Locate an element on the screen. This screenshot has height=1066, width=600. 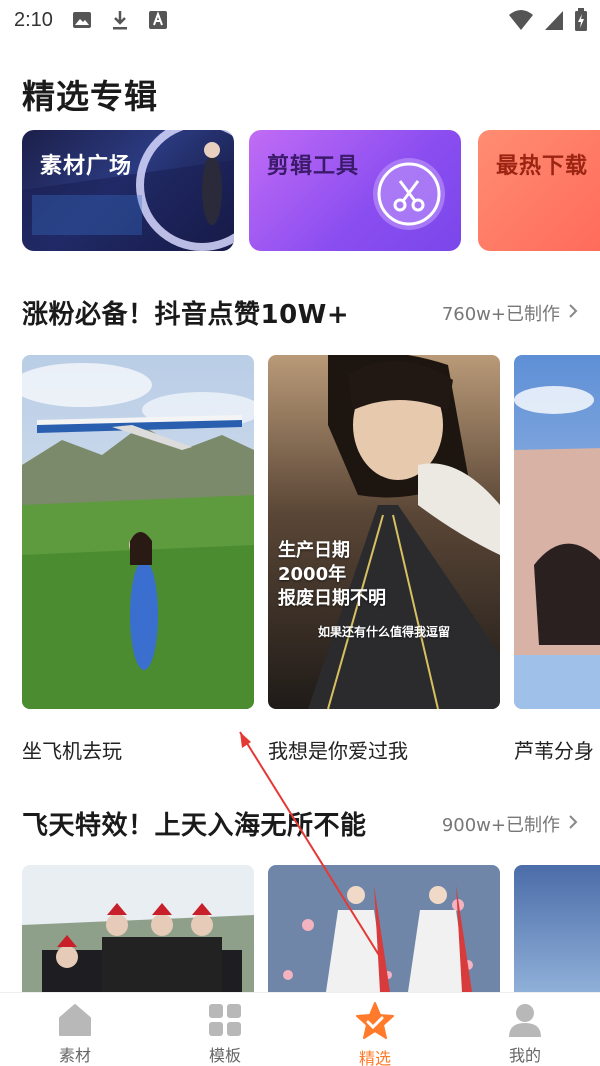
section-more-link: 760w+已制作 is located at coordinates (510, 313).